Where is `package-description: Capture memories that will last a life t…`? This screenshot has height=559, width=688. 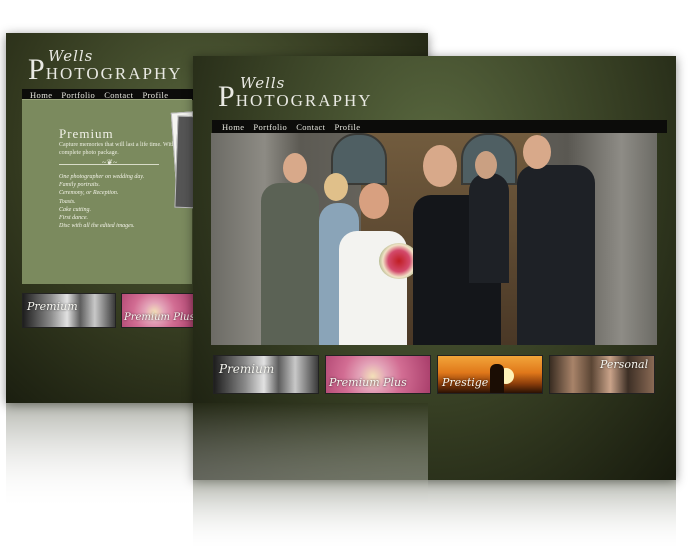 package-description: Capture memories that will last a life t… is located at coordinates (122, 149).